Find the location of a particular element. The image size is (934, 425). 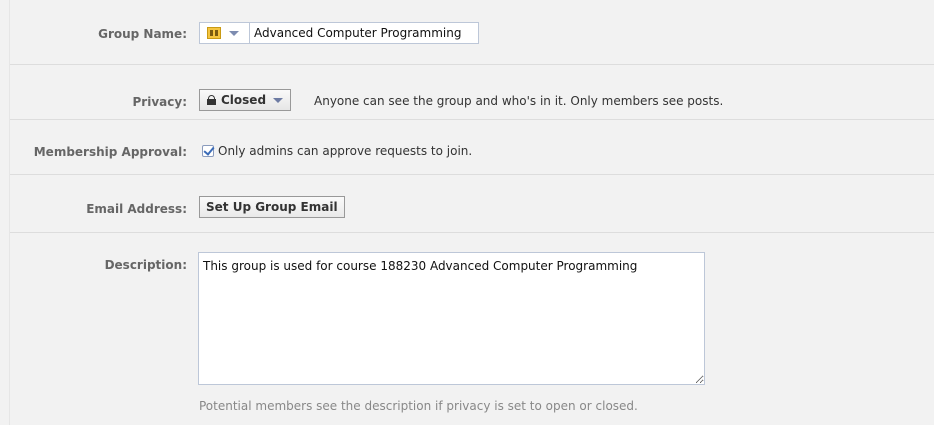

email-label: Email Address: is located at coordinates (136, 209).